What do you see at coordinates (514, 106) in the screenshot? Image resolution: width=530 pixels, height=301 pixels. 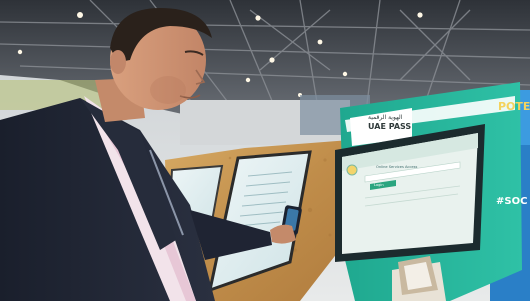 I see `banner-word: POTE` at bounding box center [514, 106].